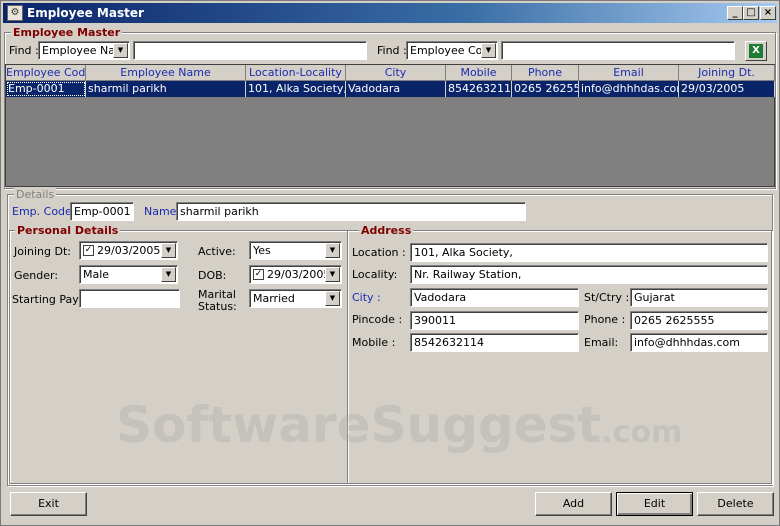 This screenshot has height=526, width=780. I want to click on exit-button: Exit, so click(48, 504).